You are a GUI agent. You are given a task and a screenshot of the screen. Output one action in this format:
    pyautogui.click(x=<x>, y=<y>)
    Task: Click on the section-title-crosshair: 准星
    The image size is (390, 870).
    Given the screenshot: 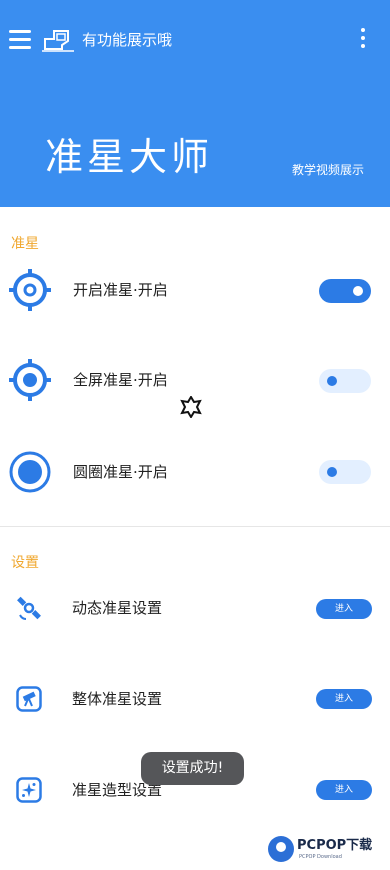 What is the action you would take?
    pyautogui.click(x=25, y=244)
    